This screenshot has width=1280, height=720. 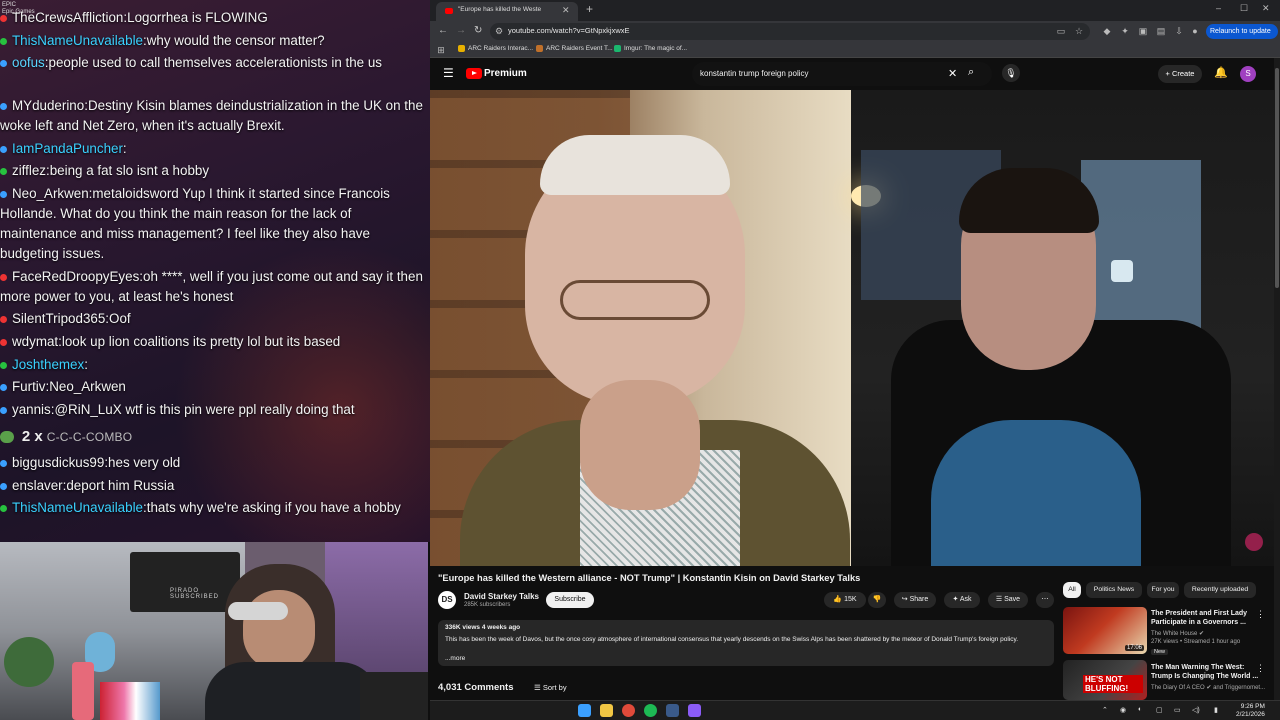 I want to click on side-panel-icon: ▤, so click(x=1161, y=31).